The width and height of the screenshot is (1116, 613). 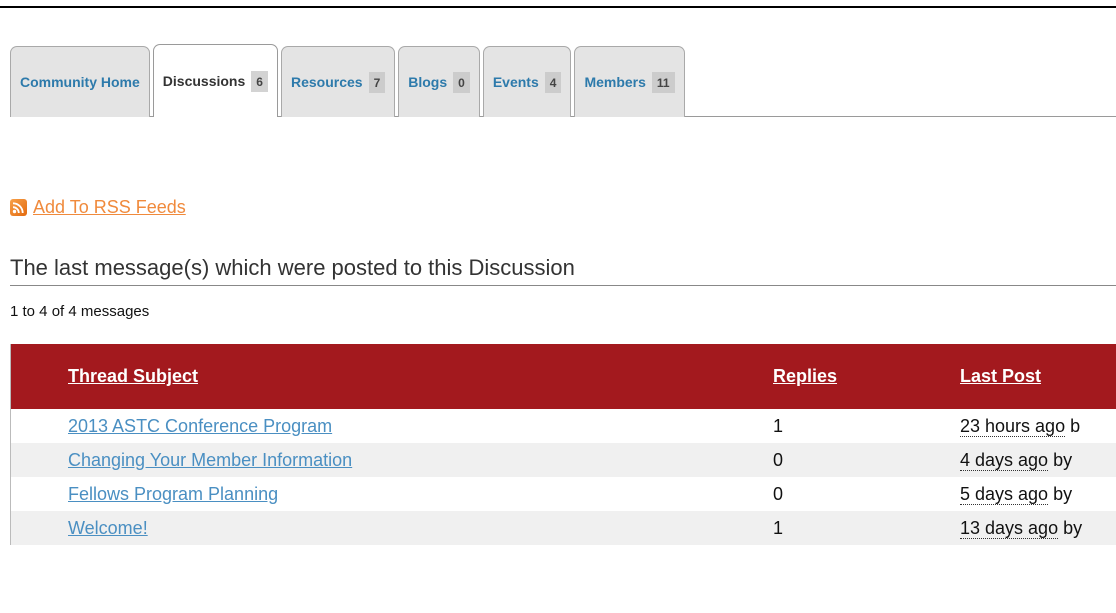 I want to click on column-header-replies: Replies, so click(x=866, y=376).